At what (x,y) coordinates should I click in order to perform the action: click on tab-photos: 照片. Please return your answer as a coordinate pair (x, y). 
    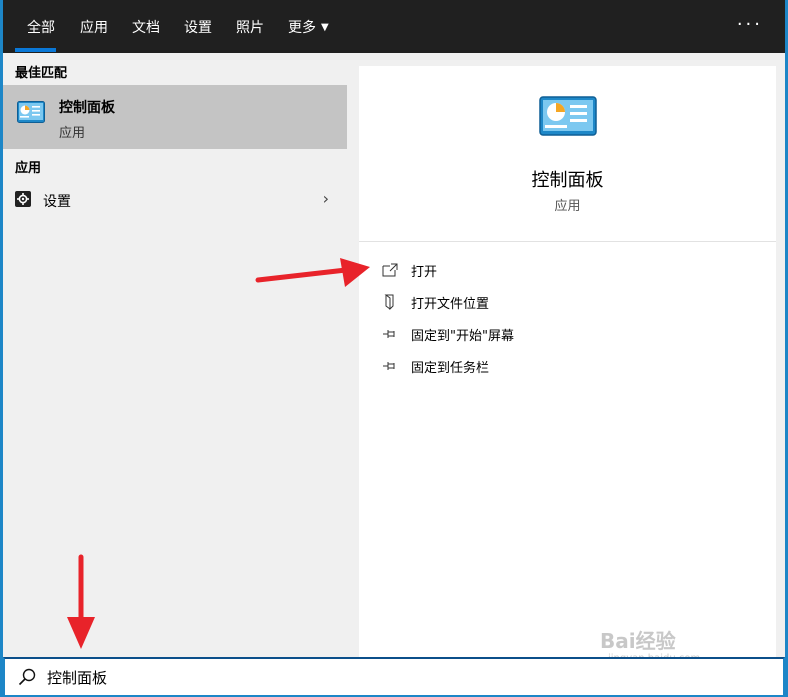
    Looking at the image, I should click on (250, 26).